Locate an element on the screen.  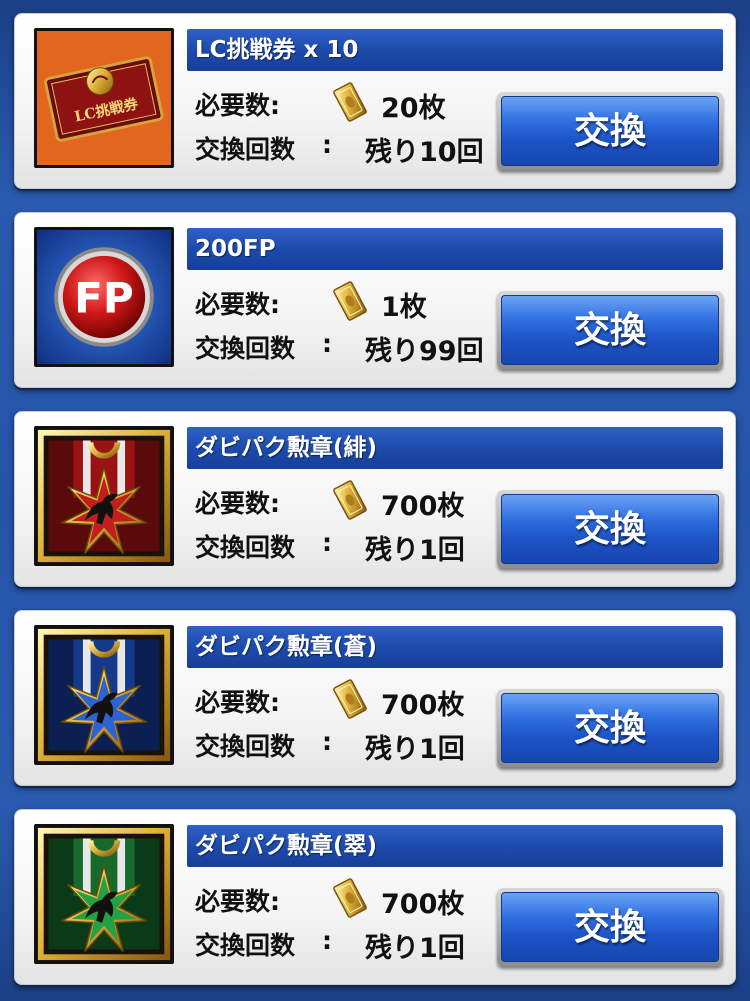
count-row: 交換回数 : 残り99回 is located at coordinates (339, 348).